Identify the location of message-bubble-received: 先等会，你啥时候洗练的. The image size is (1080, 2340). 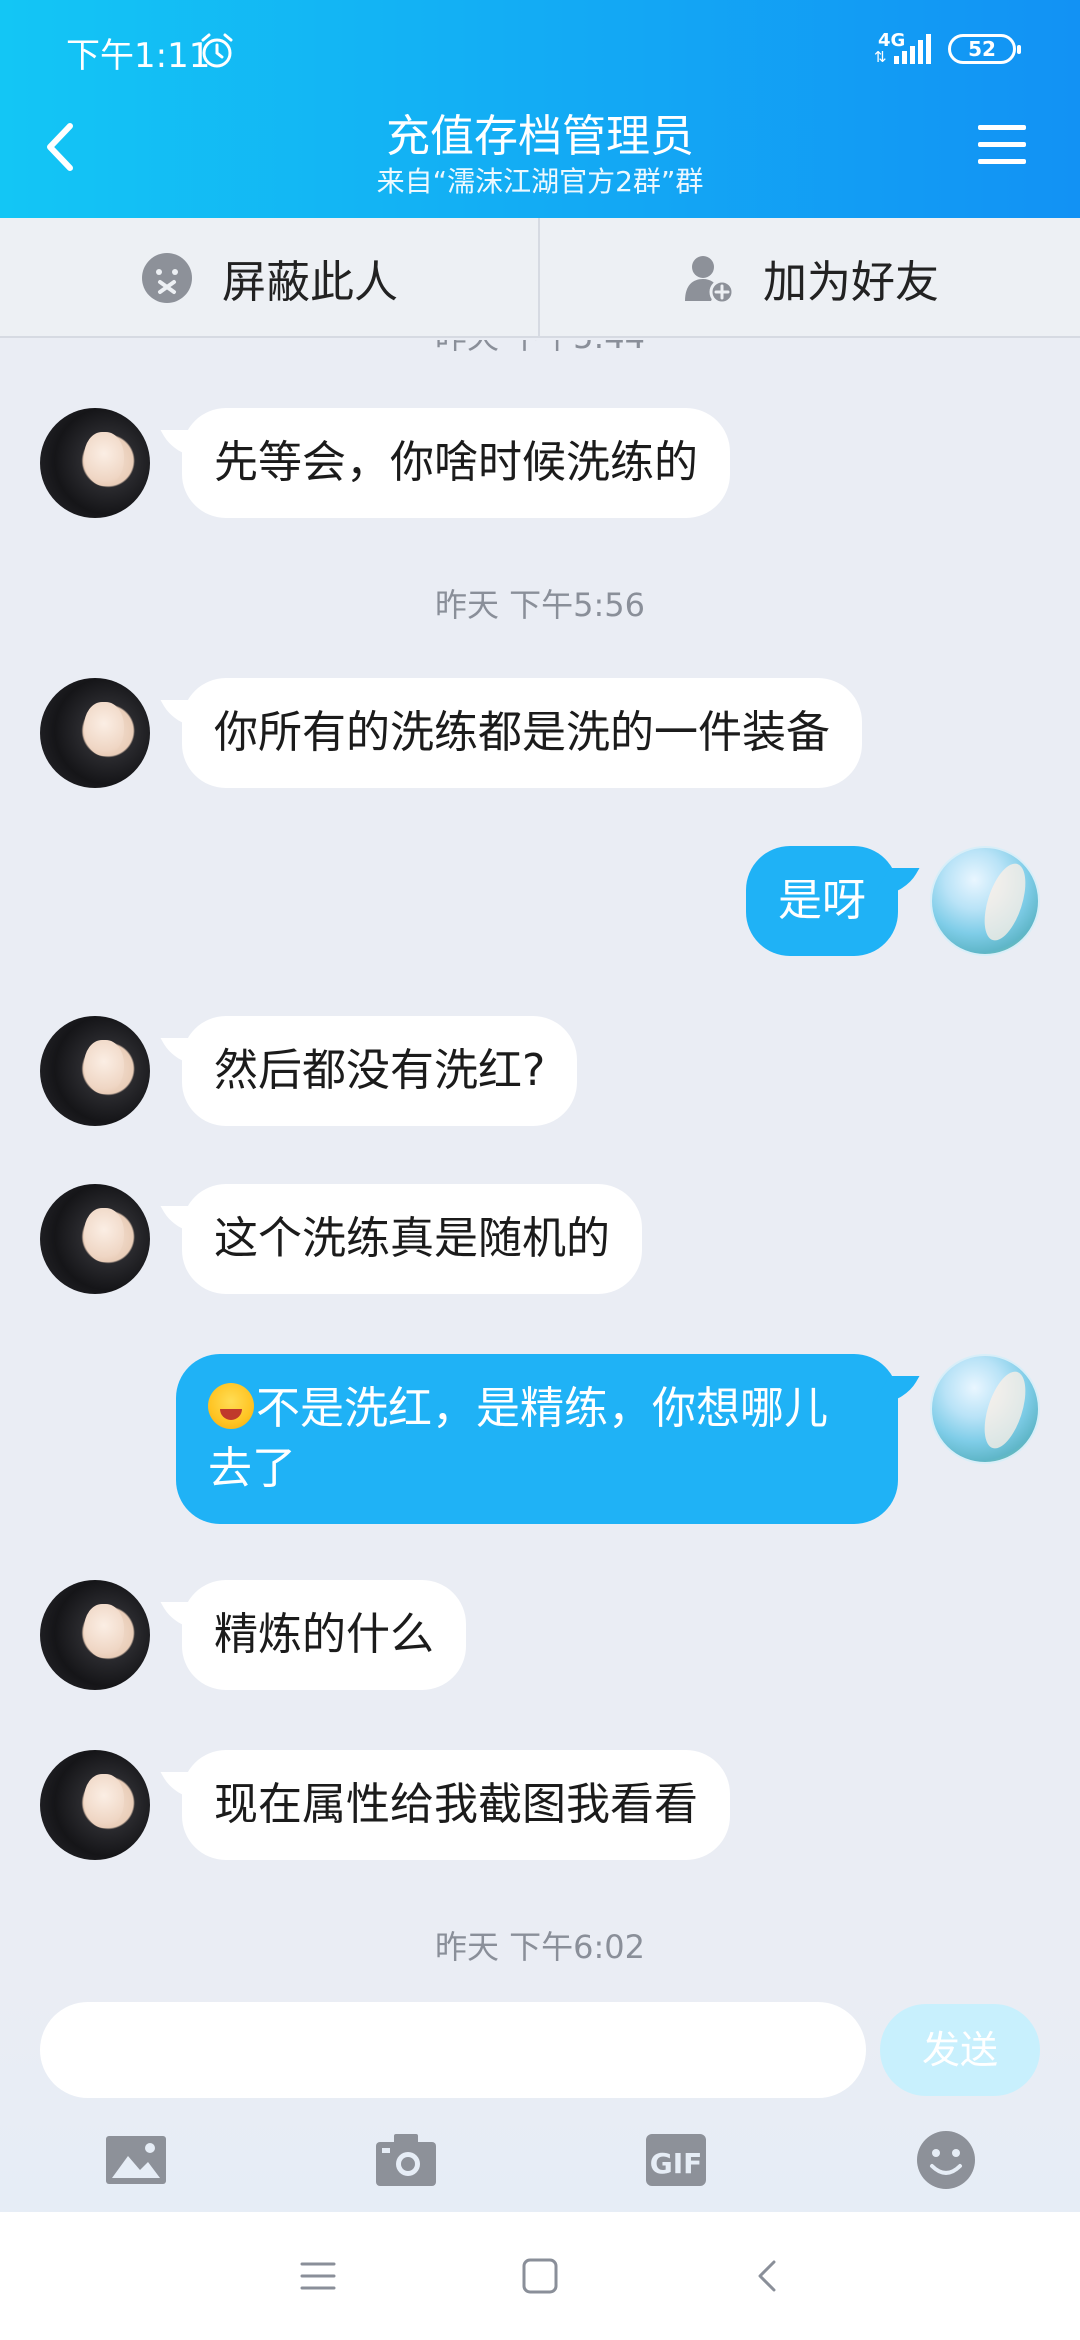
(456, 463).